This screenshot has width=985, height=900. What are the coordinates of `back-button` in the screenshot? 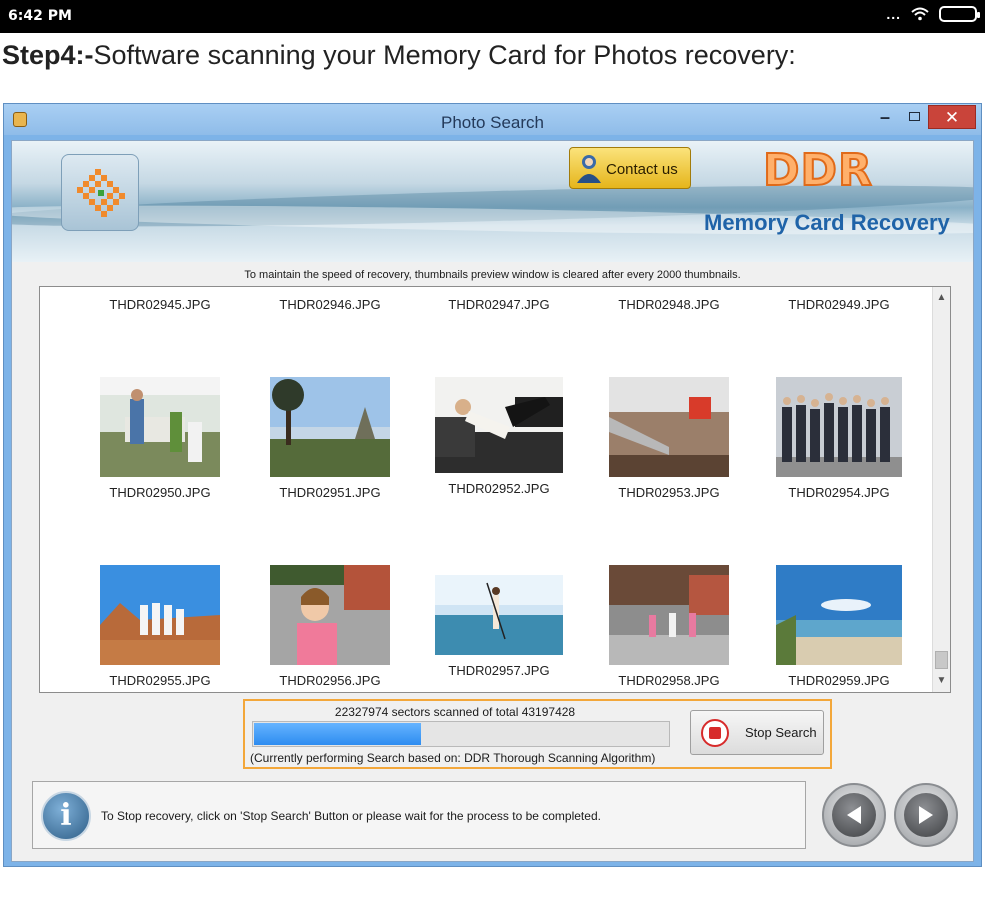 It's located at (854, 815).